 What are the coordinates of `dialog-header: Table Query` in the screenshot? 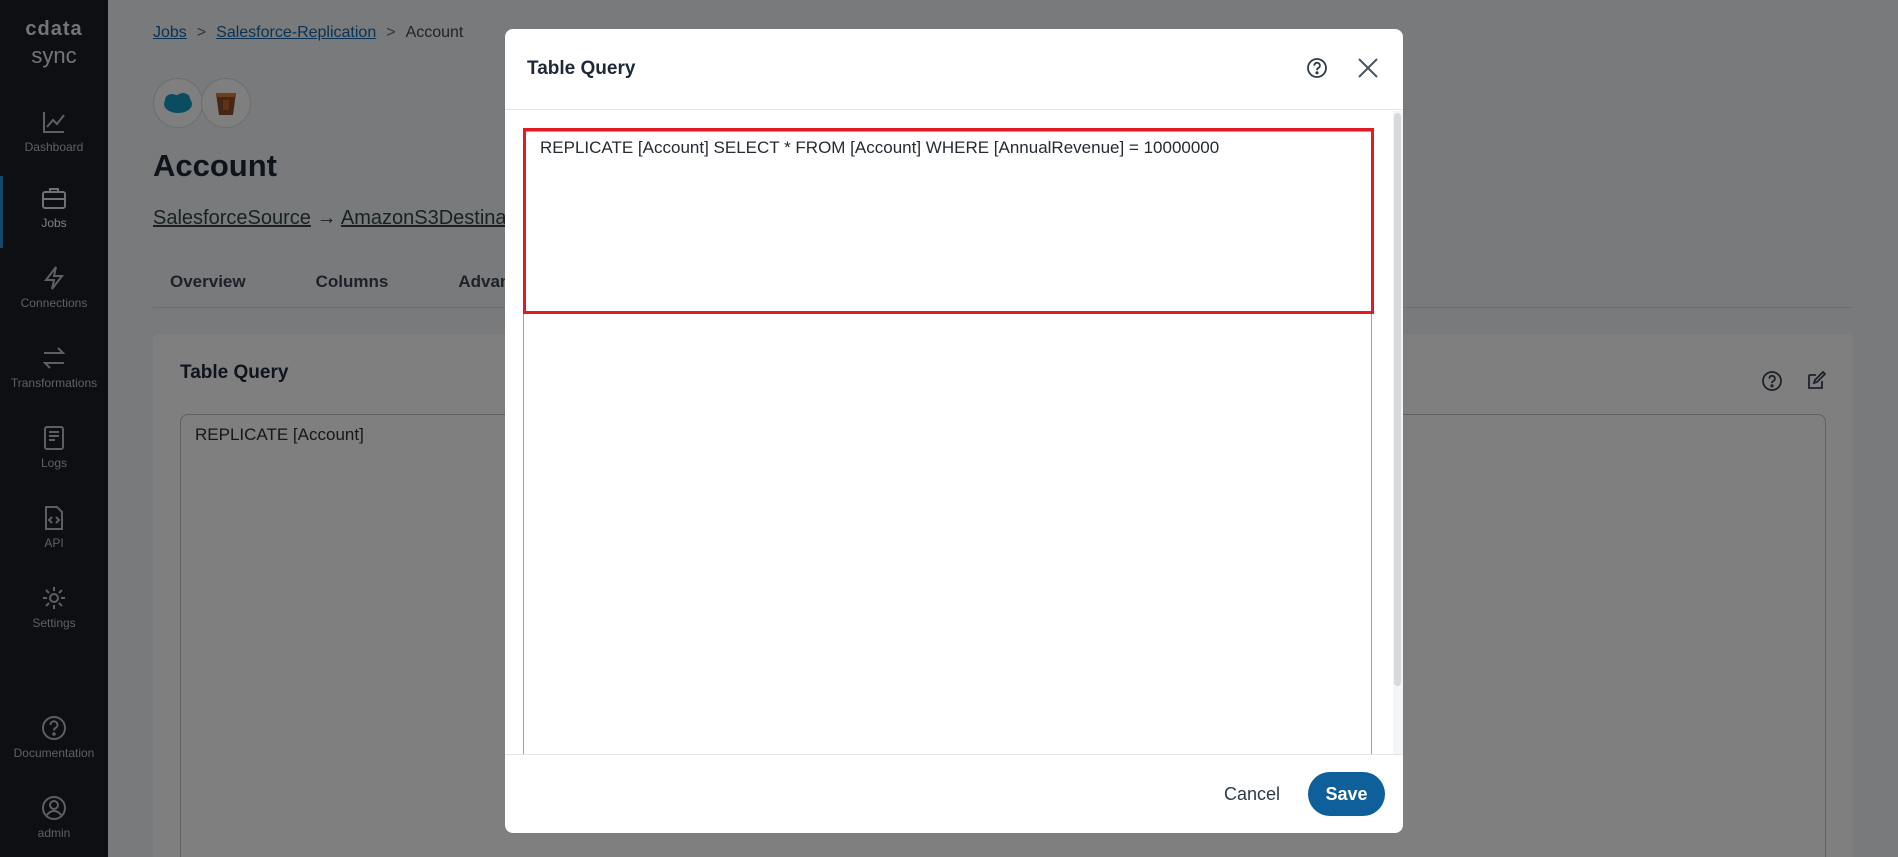 It's located at (954, 69).